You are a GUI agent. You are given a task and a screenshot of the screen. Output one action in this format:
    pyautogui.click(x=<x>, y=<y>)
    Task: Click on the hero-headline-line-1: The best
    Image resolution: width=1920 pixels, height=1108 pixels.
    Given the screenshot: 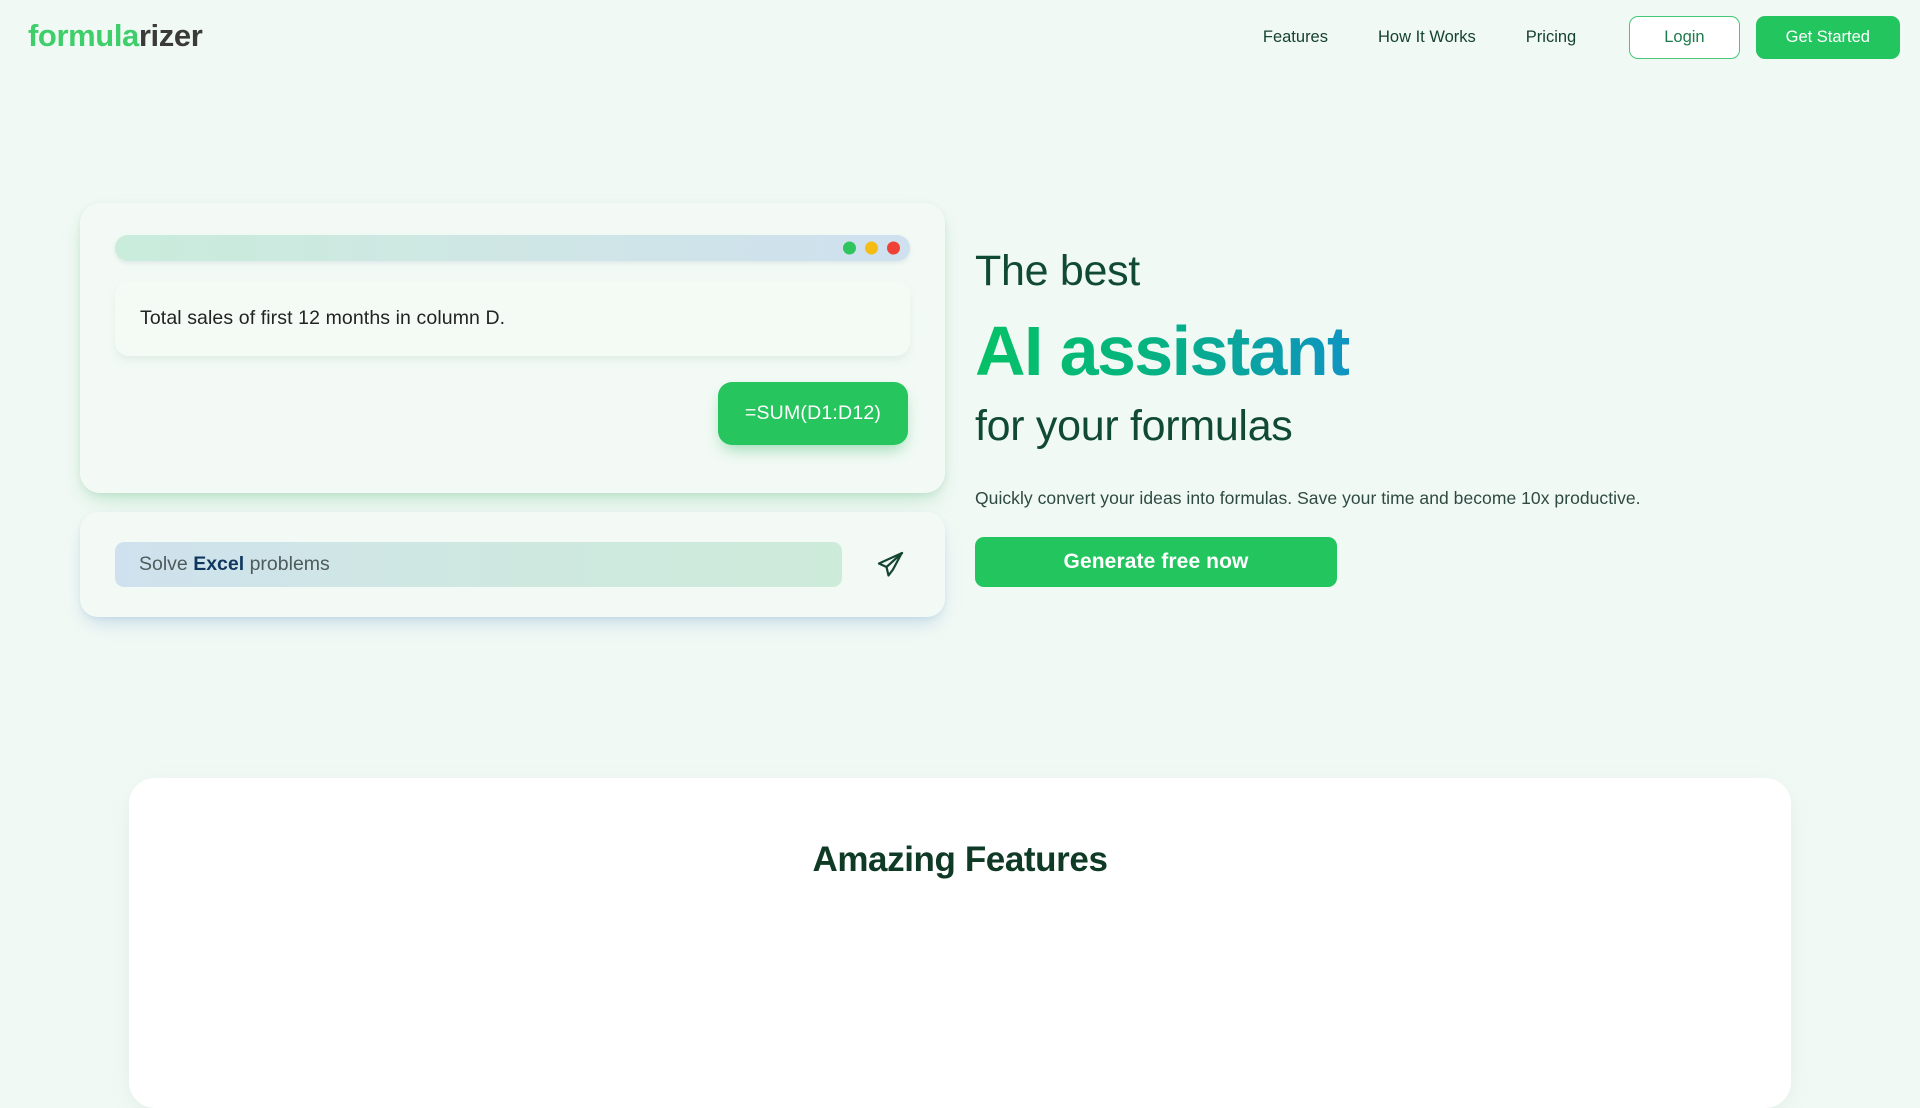 What is the action you would take?
    pyautogui.click(x=1057, y=271)
    